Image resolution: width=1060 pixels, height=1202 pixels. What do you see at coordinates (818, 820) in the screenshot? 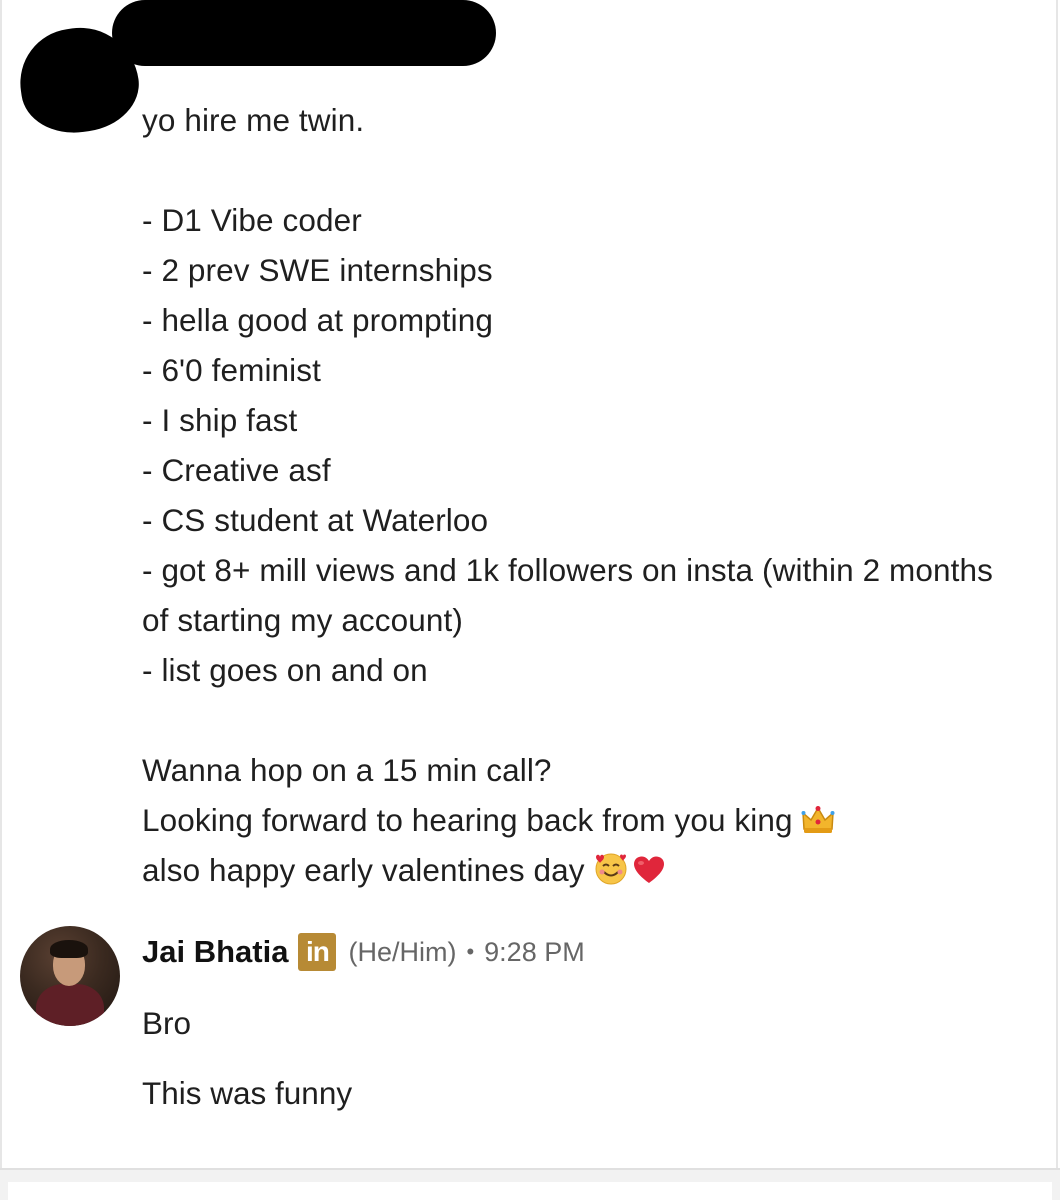
I see `crown-icon` at bounding box center [818, 820].